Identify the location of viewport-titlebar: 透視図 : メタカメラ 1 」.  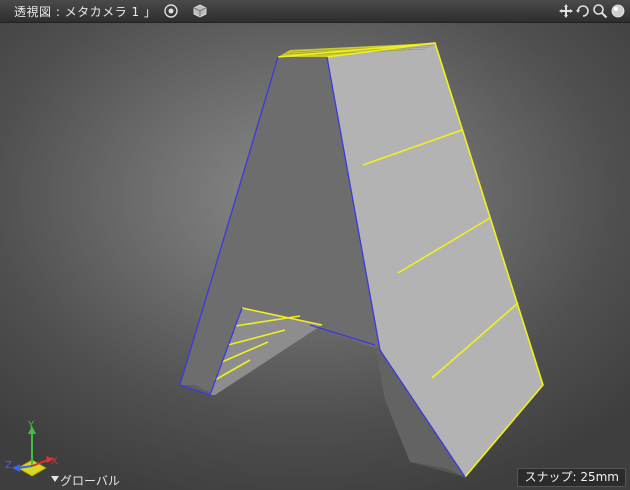
(315, 11).